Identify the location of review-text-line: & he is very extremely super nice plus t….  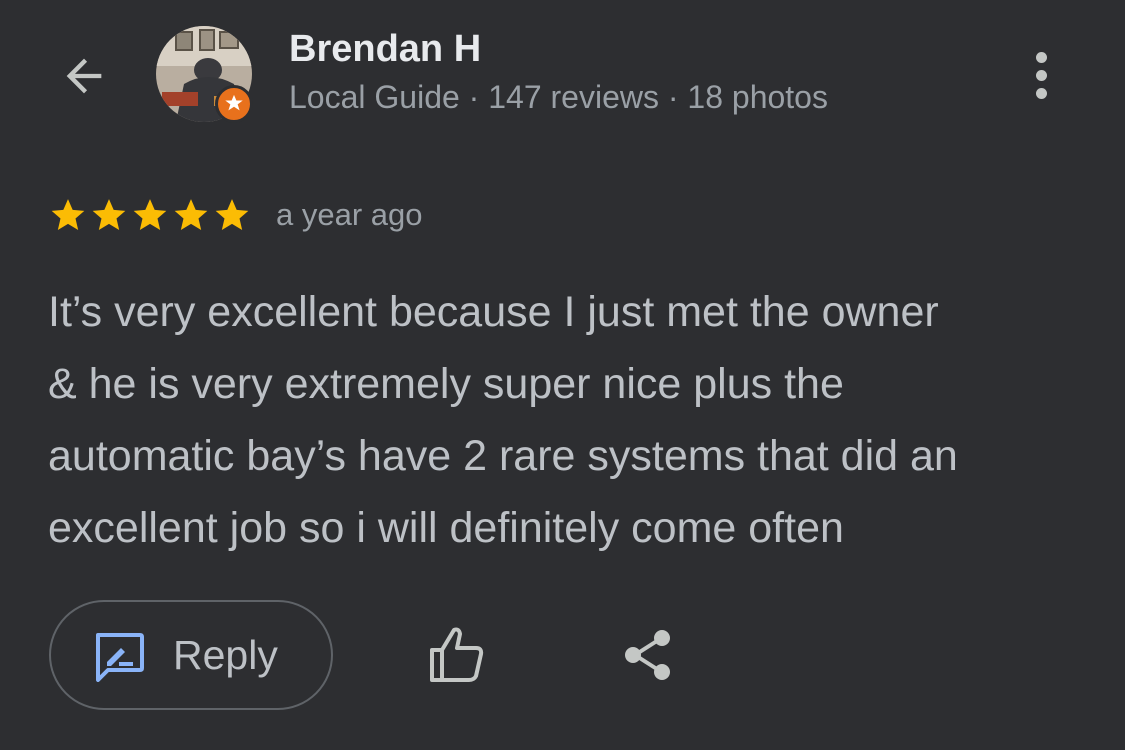
(446, 384).